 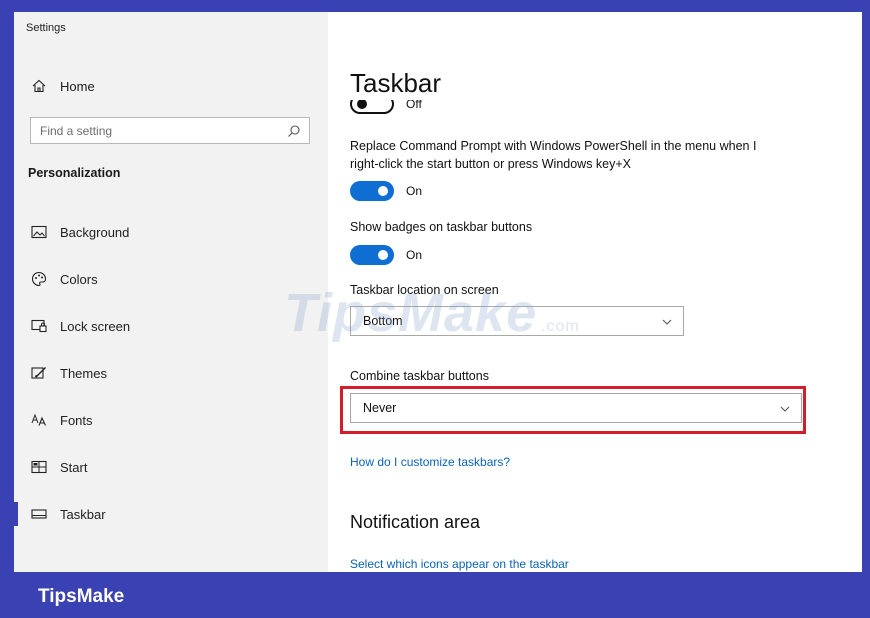 I want to click on sidebar-item-label: Lock screen, so click(x=95, y=326).